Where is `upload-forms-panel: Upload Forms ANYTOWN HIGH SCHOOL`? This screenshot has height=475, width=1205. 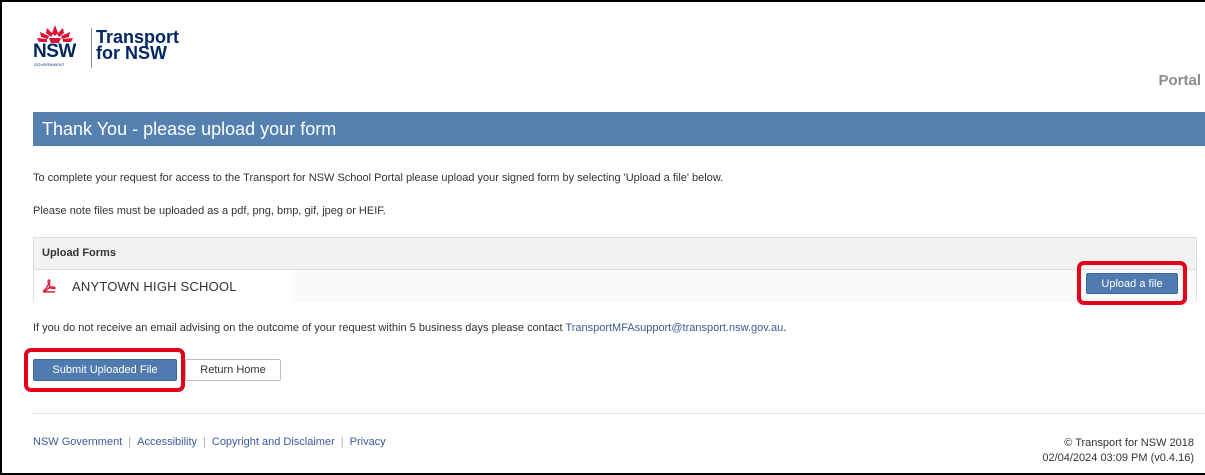
upload-forms-panel: Upload Forms ANYTOWN HIGH SCHOOL is located at coordinates (615, 269).